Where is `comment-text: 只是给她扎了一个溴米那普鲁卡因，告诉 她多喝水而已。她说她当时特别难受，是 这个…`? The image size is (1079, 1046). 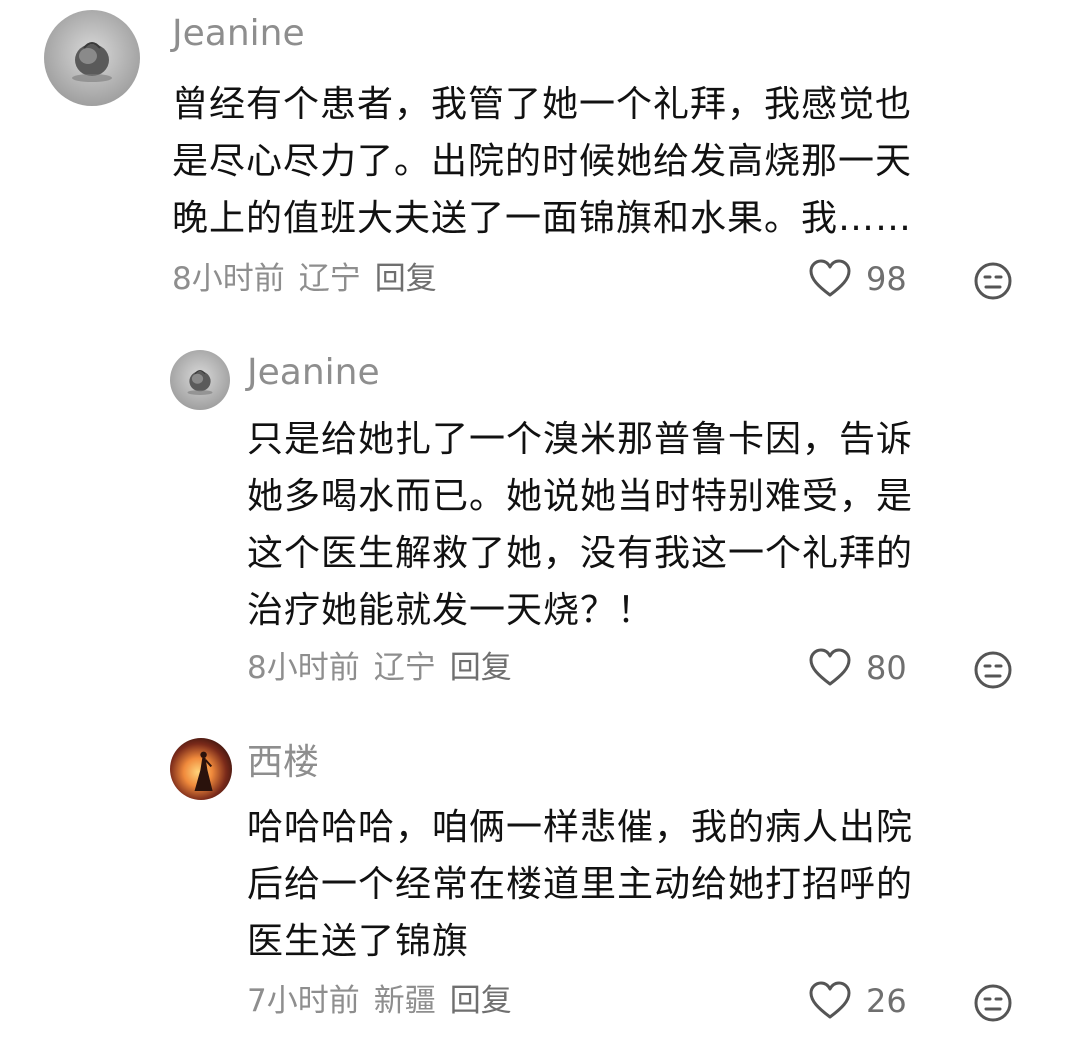
comment-text: 只是给她扎了一个溴米那普鲁卡因，告诉 她多喝水而已。她说她当时特别难受，是 这个… is located at coordinates (580, 525).